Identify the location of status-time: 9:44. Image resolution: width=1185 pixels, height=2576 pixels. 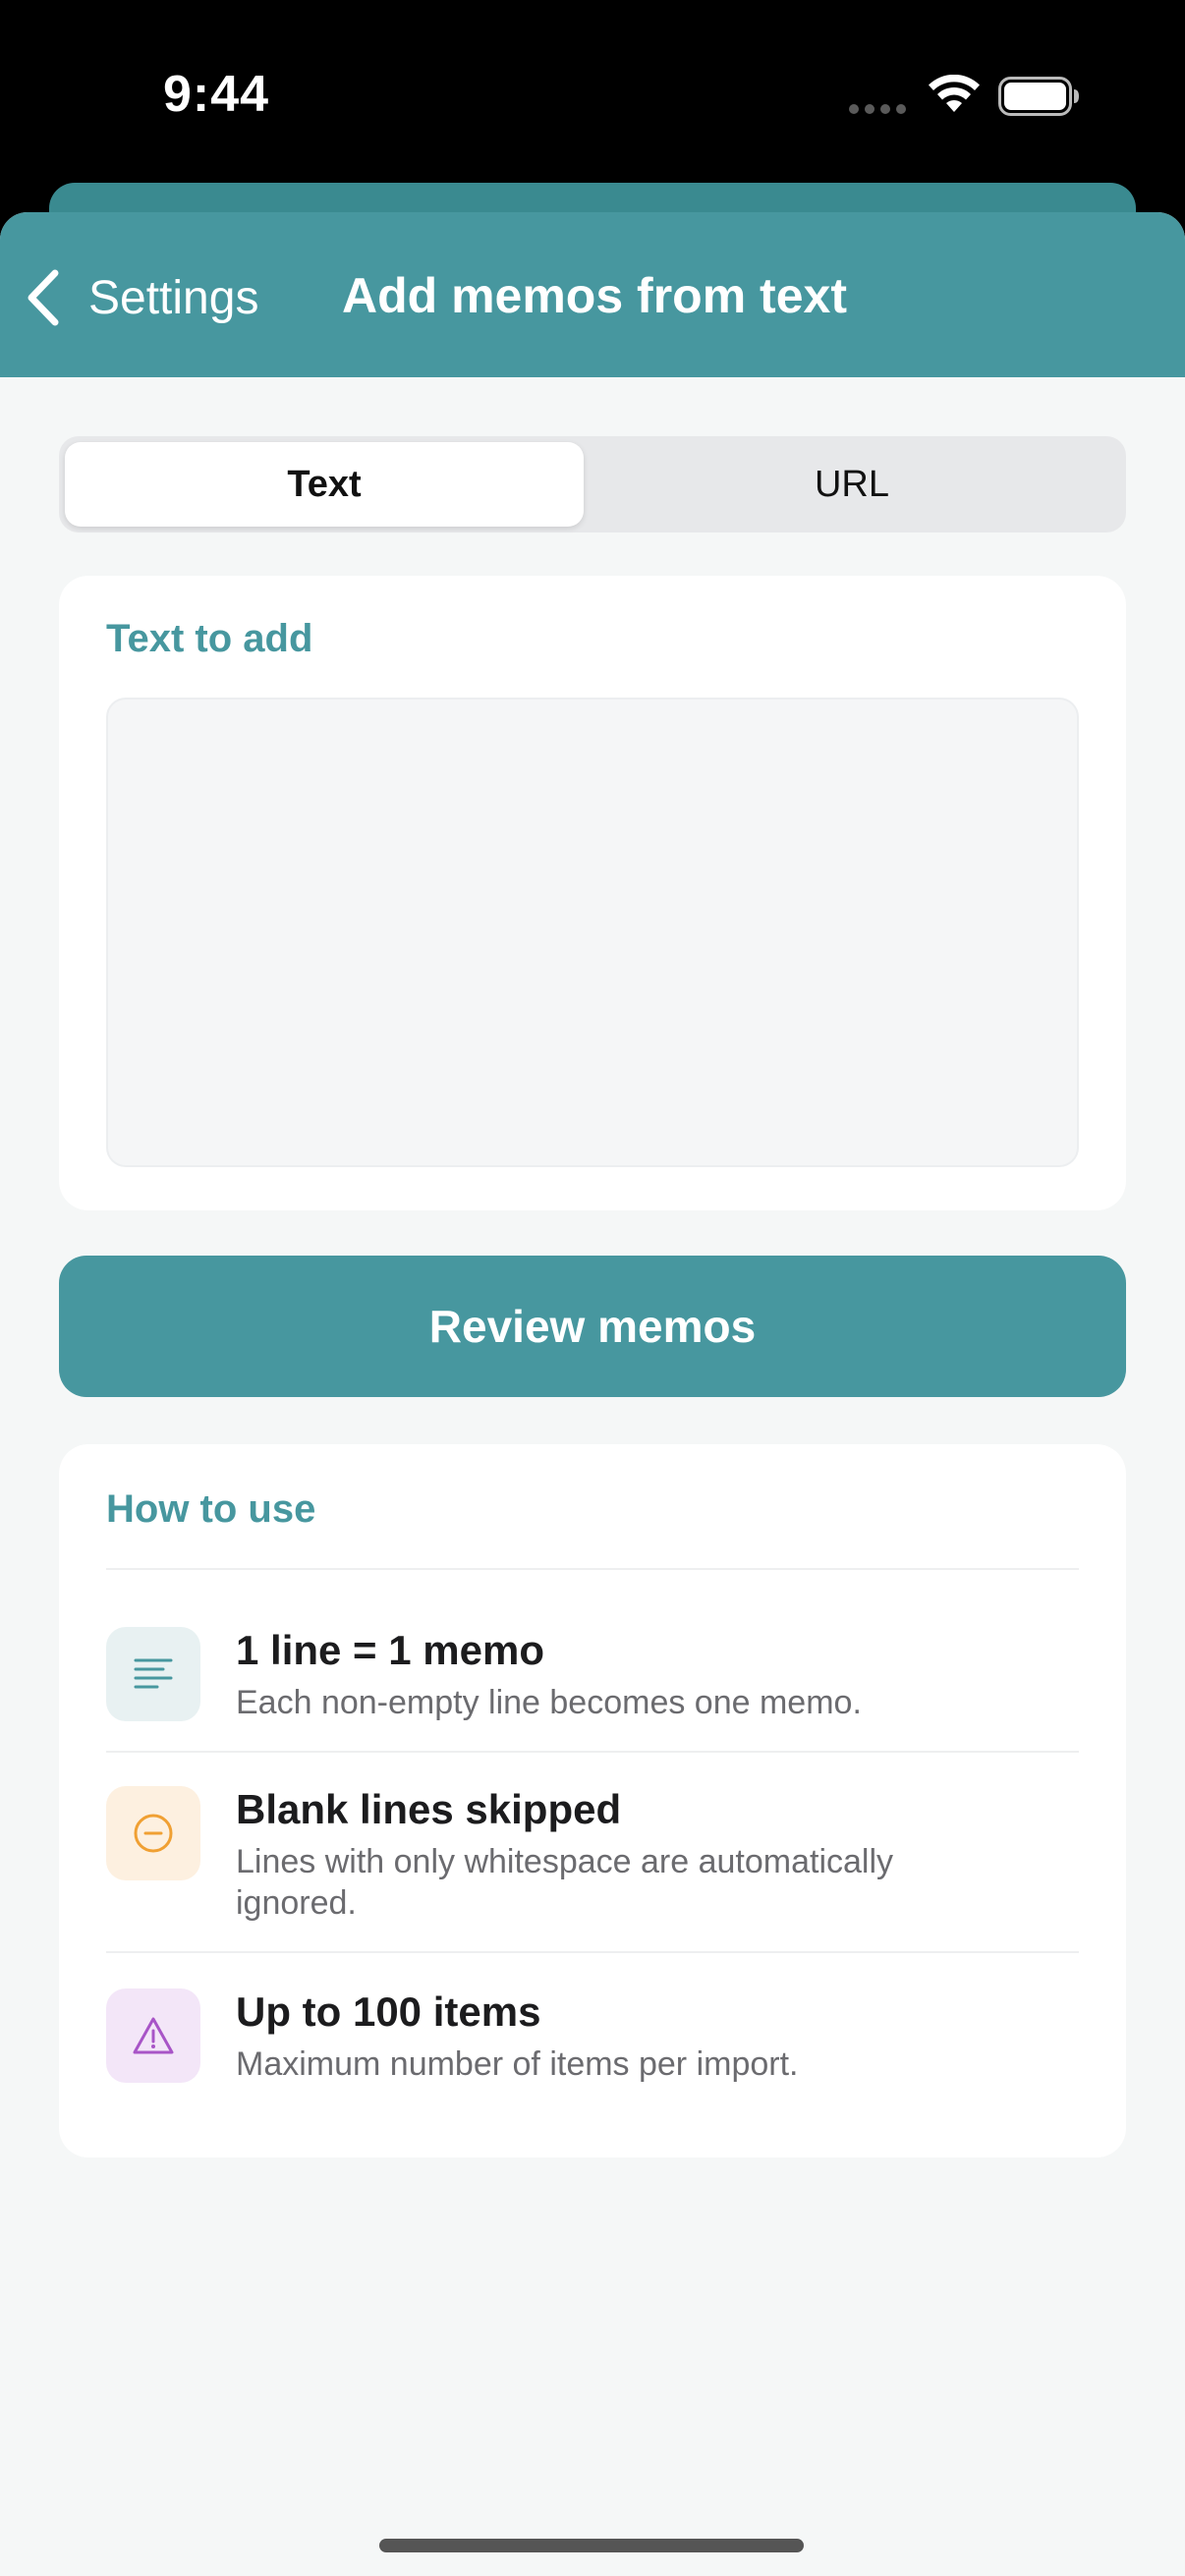
(216, 94).